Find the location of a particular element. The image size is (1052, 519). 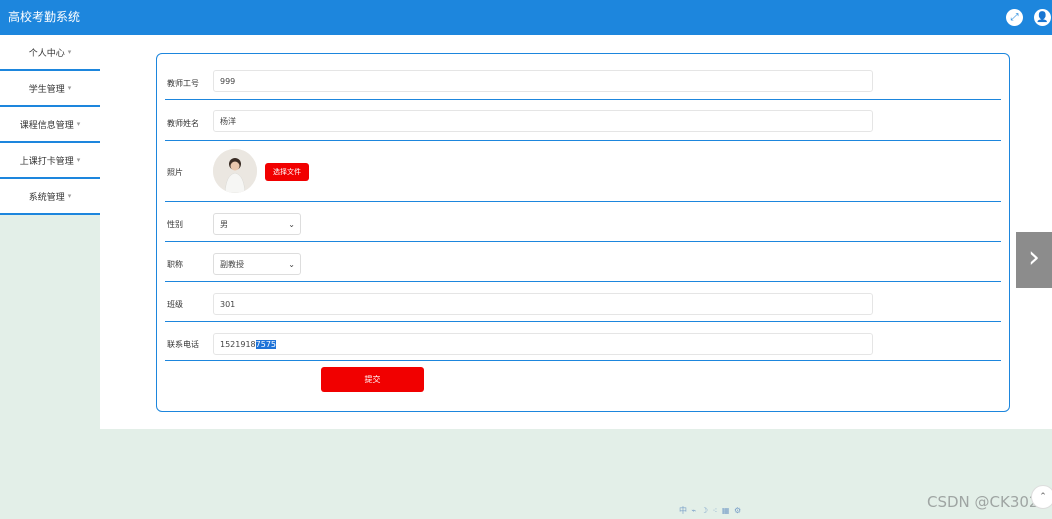

form-row-class: 班级 301 is located at coordinates (583, 302).